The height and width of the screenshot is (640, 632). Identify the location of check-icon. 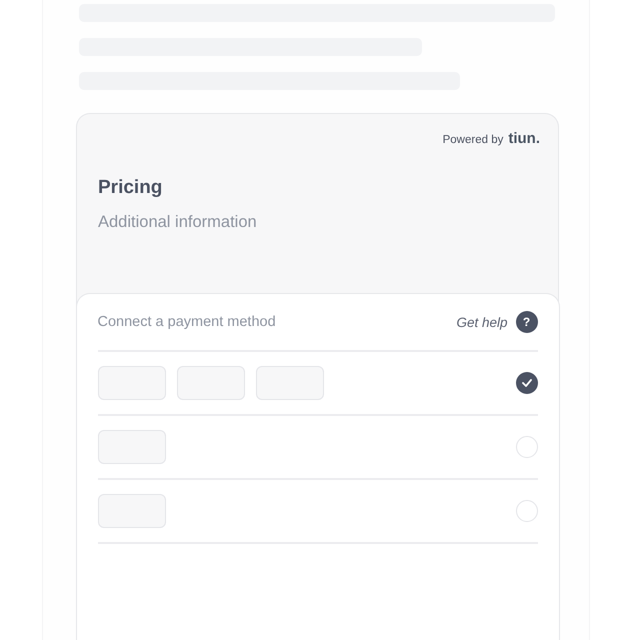
(527, 383).